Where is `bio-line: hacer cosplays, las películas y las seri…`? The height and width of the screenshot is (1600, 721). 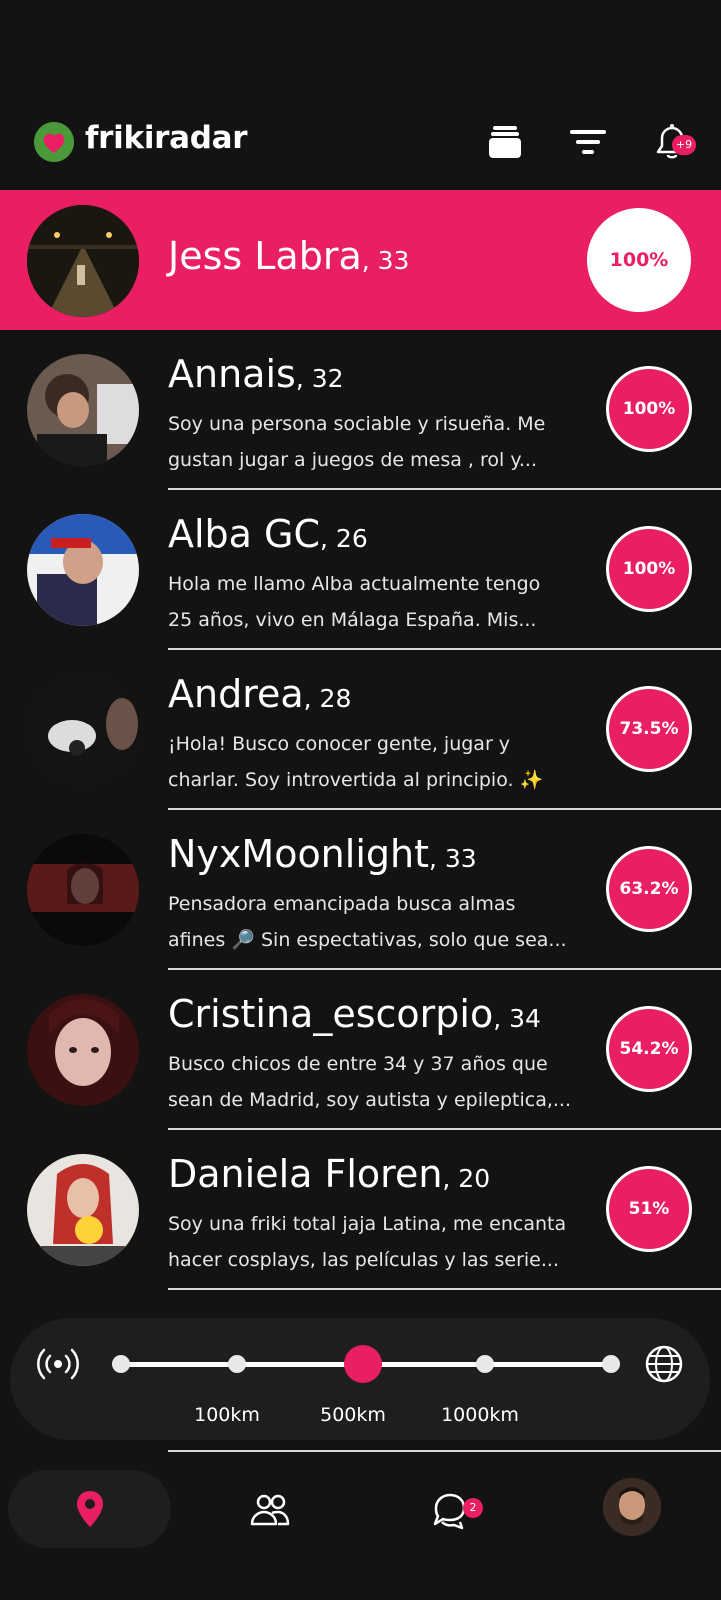
bio-line: hacer cosplays, las películas y las seri… is located at coordinates (363, 1260).